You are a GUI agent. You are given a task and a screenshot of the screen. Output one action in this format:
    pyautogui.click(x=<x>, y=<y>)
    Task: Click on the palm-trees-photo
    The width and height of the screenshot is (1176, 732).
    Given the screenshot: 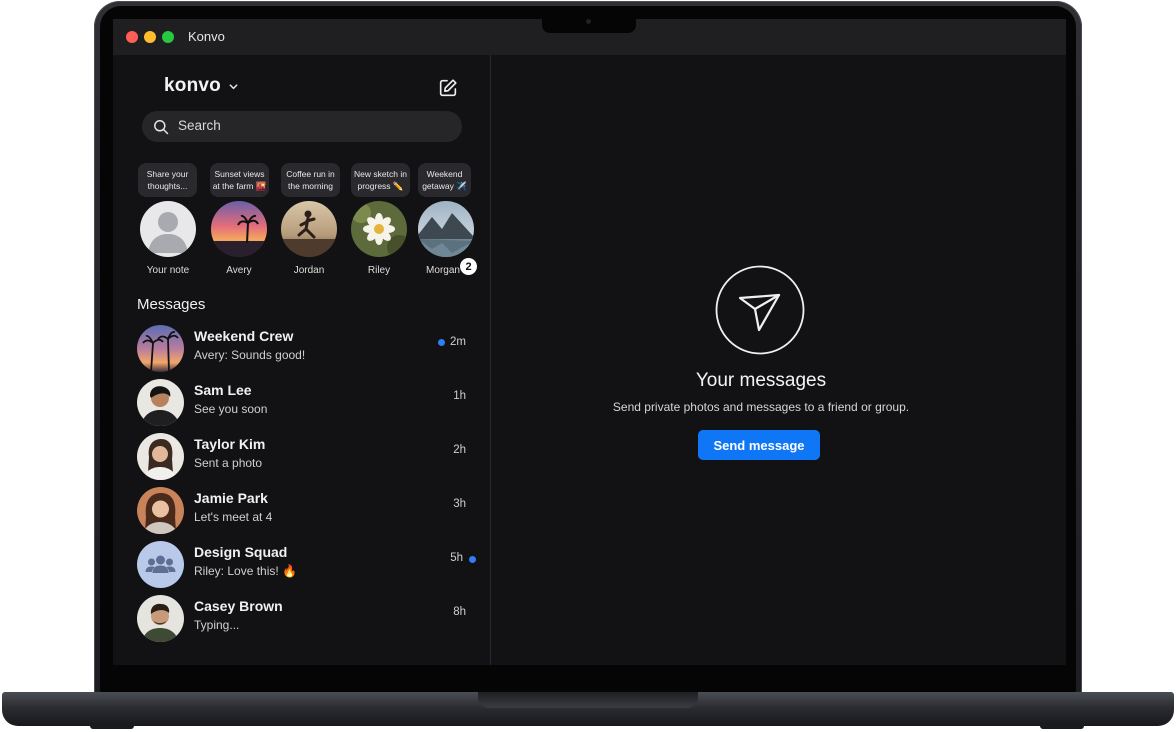 What is the action you would take?
    pyautogui.click(x=160, y=348)
    